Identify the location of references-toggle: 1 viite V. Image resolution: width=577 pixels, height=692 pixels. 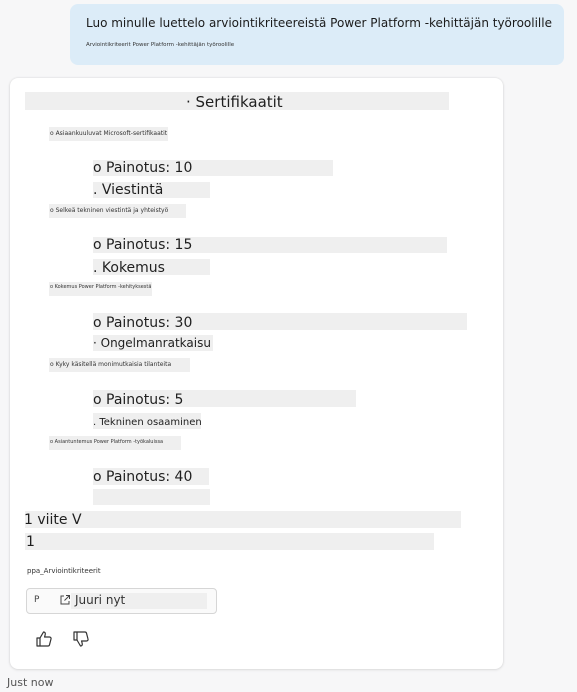
(53, 520).